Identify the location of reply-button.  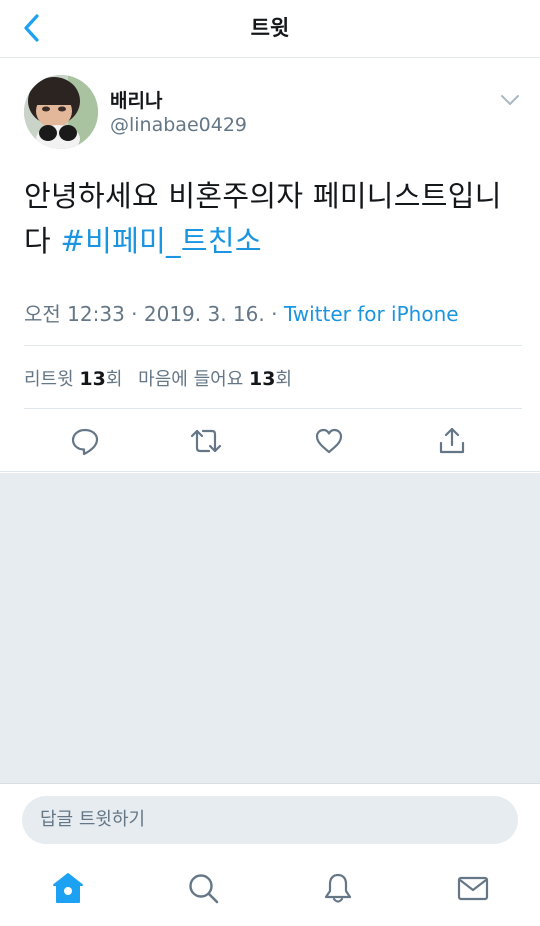
(85, 441).